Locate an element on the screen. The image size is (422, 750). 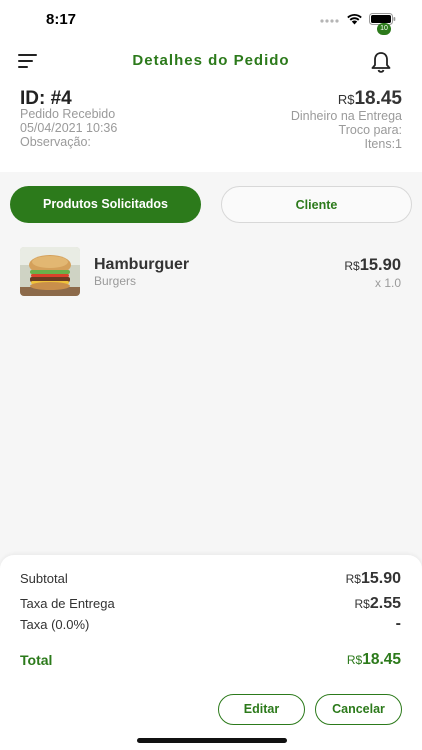
product-currency: R$ is located at coordinates (352, 266).